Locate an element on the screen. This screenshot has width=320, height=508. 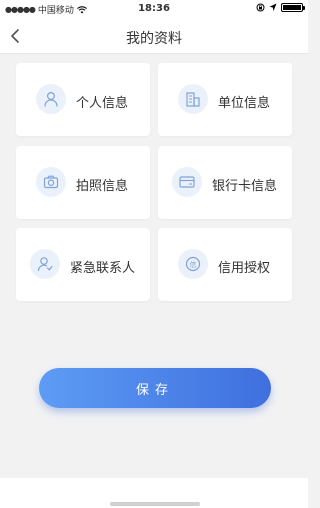
person-icon is located at coordinates (51, 99).